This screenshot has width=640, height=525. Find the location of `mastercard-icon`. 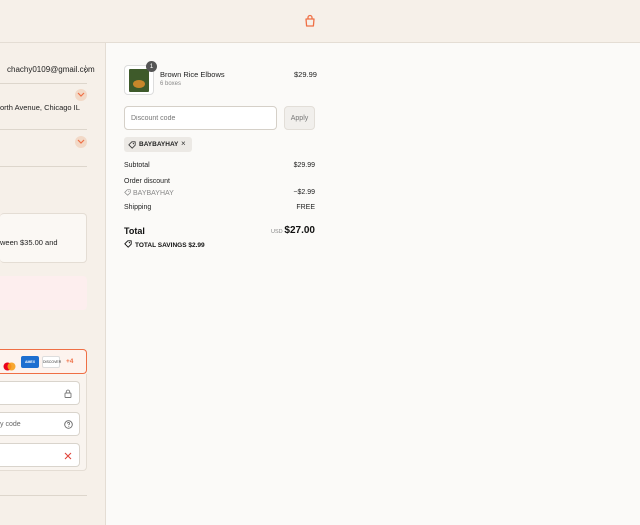

mastercard-icon is located at coordinates (9, 364).